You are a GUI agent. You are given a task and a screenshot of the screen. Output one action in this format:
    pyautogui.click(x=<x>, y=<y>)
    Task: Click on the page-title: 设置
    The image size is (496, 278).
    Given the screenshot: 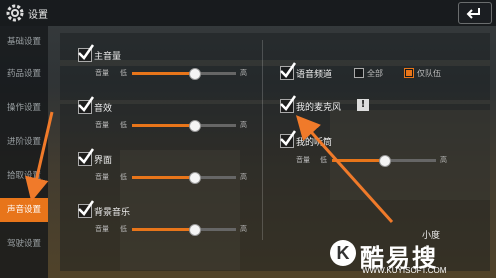 What is the action you would take?
    pyautogui.click(x=38, y=15)
    